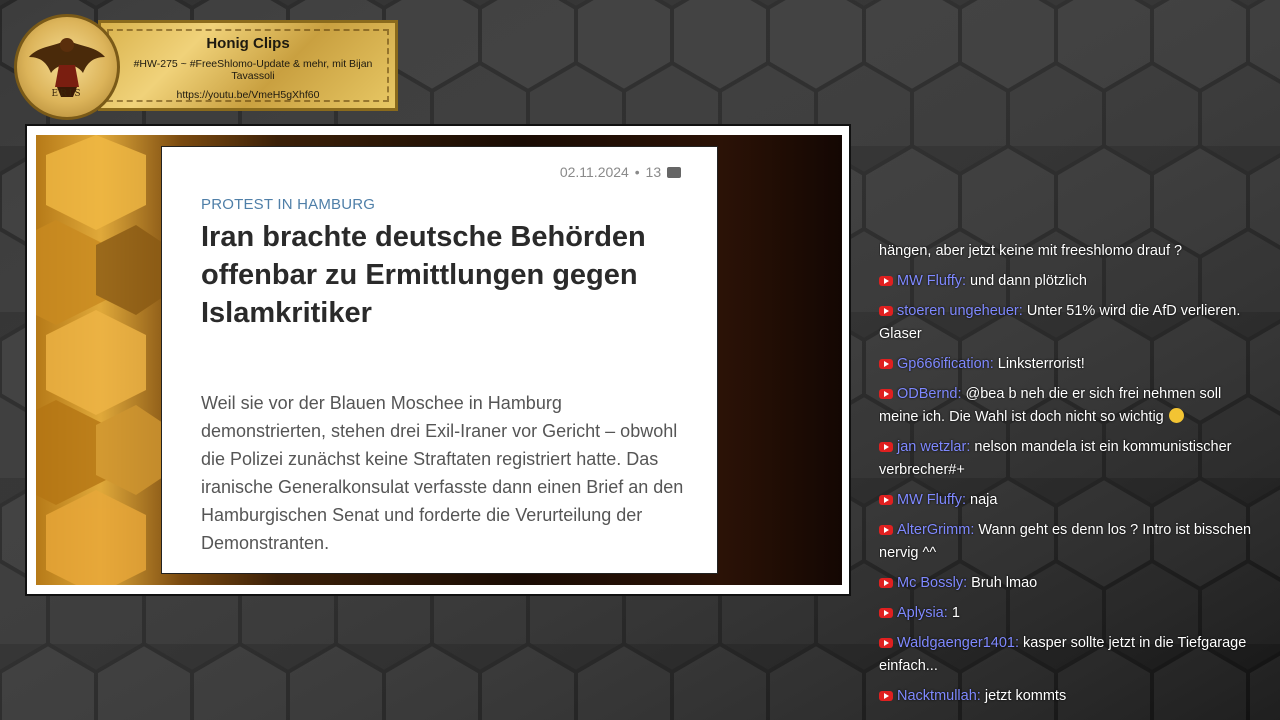 The width and height of the screenshot is (1280, 720). I want to click on chat-message: Gp666ification: Linksterrorist!, so click(1069, 364).